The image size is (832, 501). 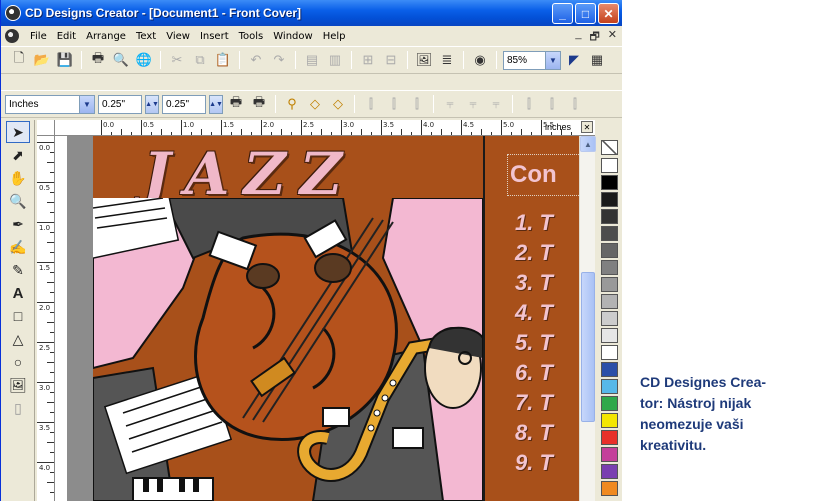 I want to click on menu-edit: Edit, so click(x=66, y=36).